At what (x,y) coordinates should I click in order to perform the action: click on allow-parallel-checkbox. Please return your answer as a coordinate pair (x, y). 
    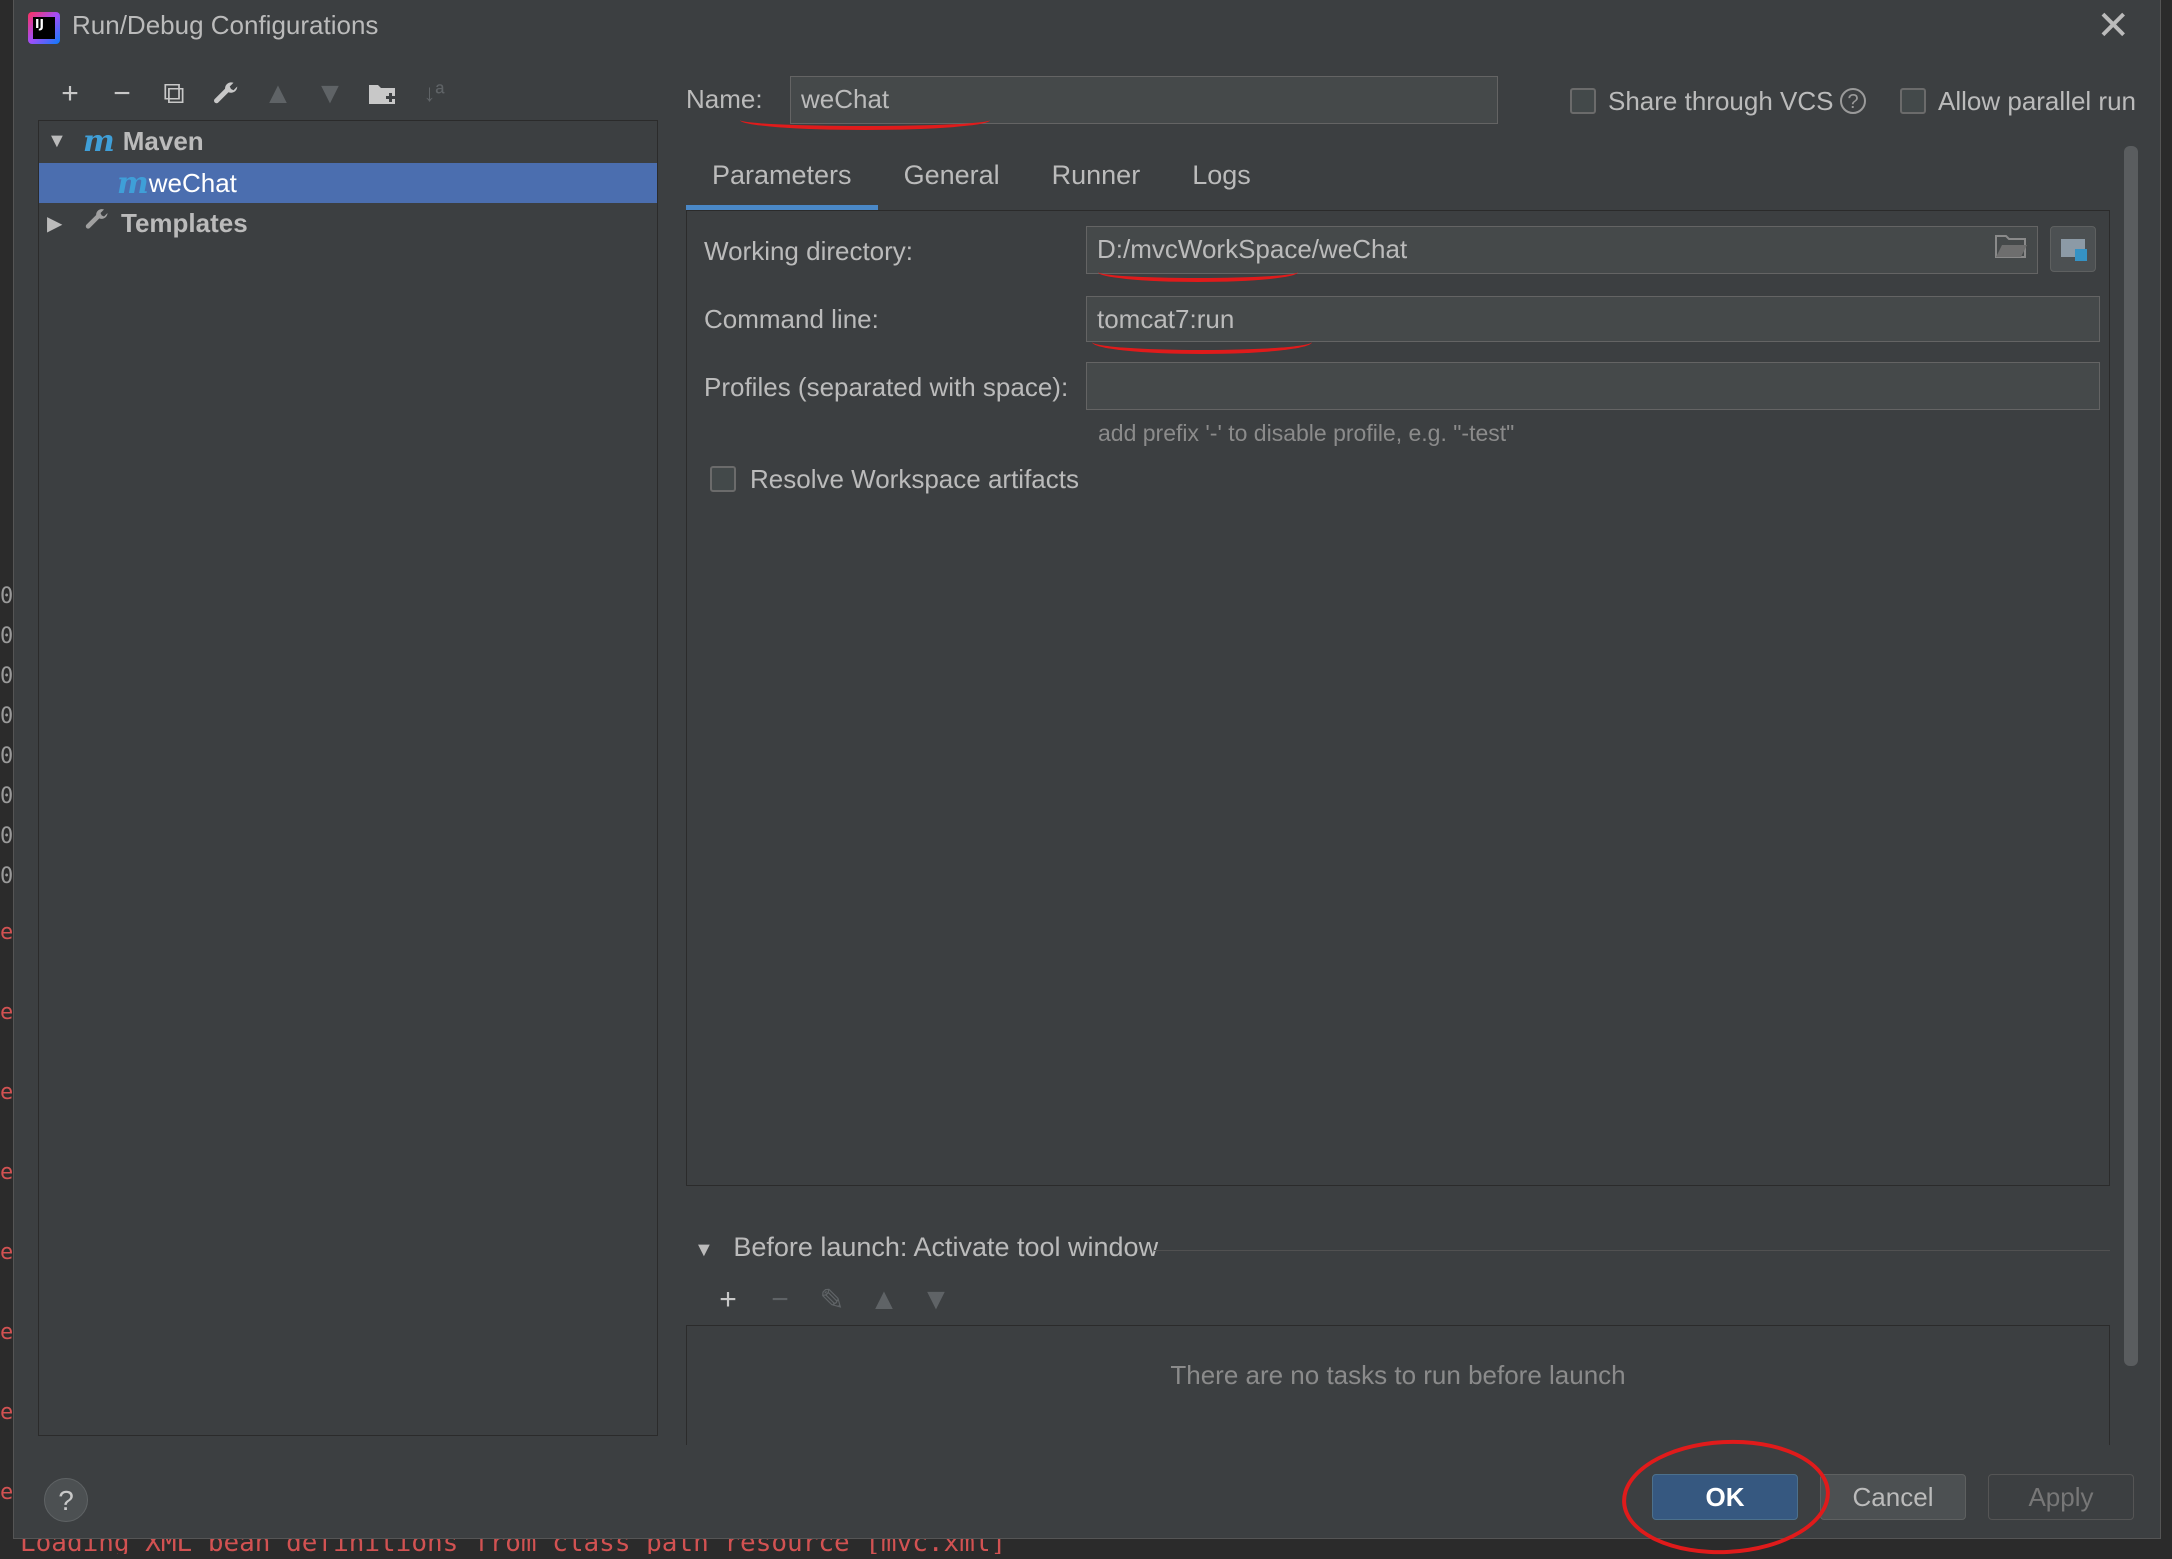
    Looking at the image, I should click on (1913, 101).